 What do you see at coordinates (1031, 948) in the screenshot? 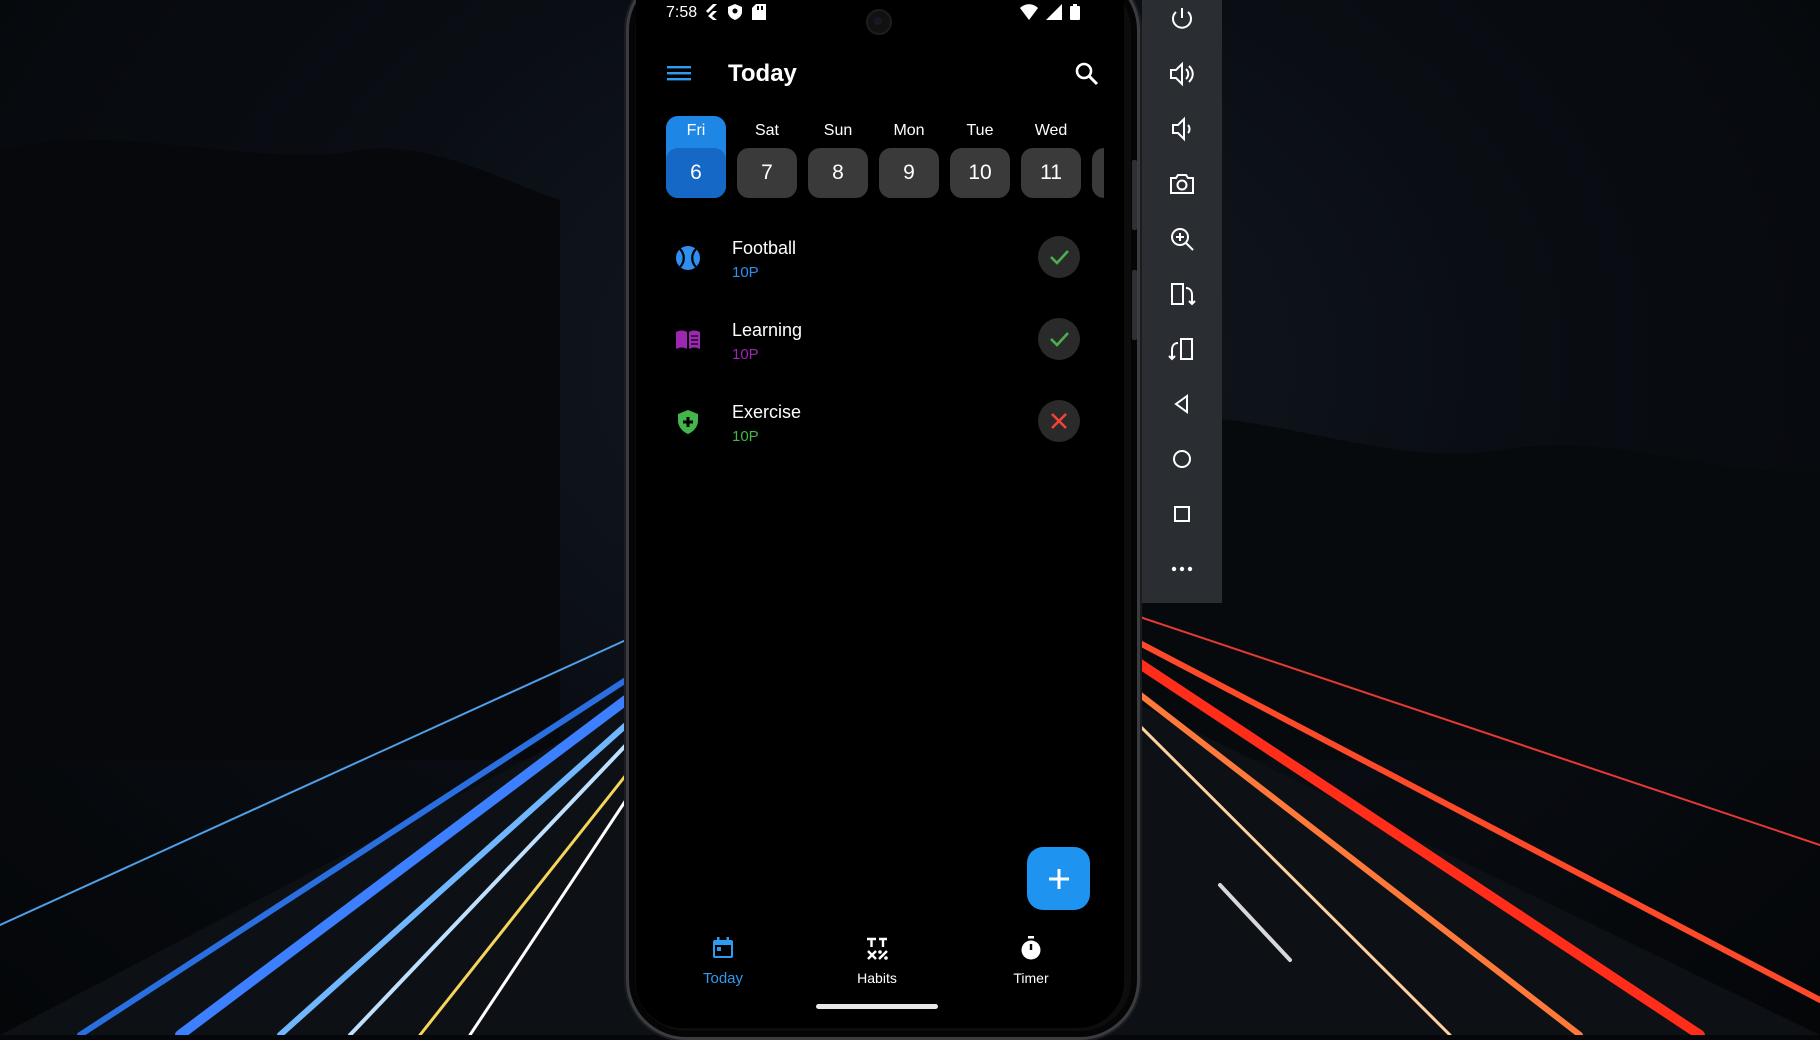
I see `timer-icon` at bounding box center [1031, 948].